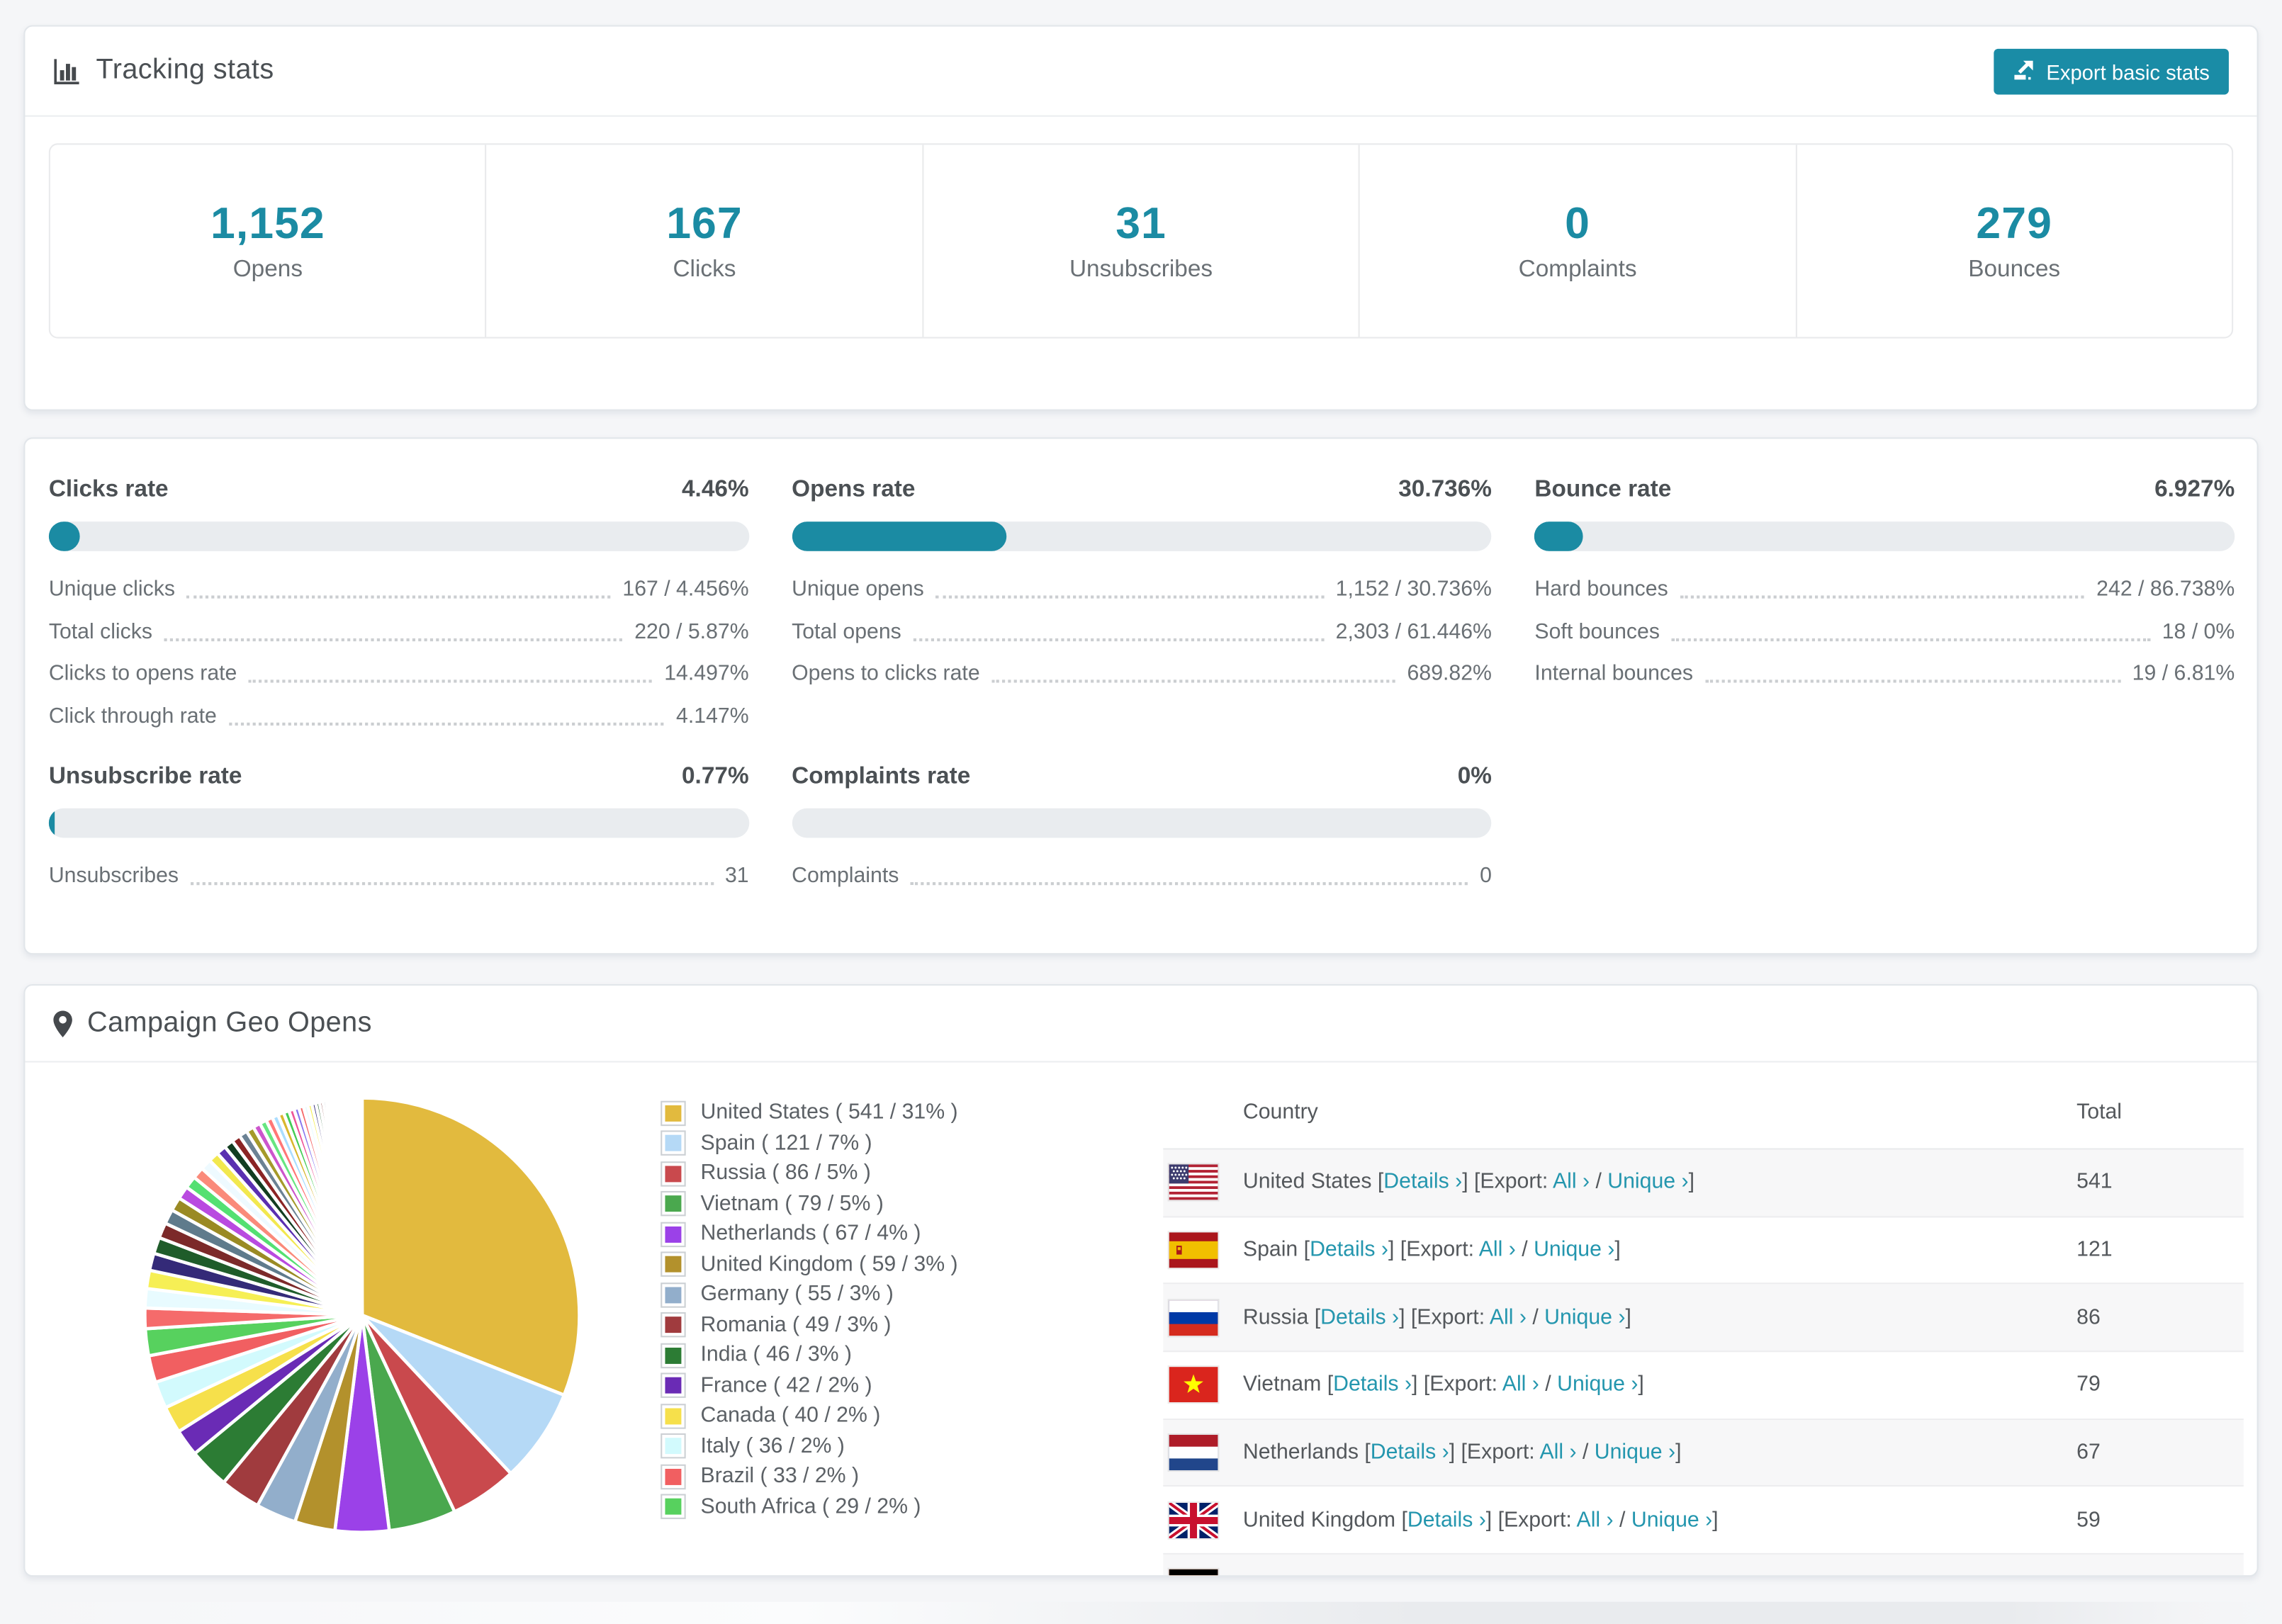 The height and width of the screenshot is (1624, 2282). What do you see at coordinates (1141, 223) in the screenshot?
I see `stat-value: 31` at bounding box center [1141, 223].